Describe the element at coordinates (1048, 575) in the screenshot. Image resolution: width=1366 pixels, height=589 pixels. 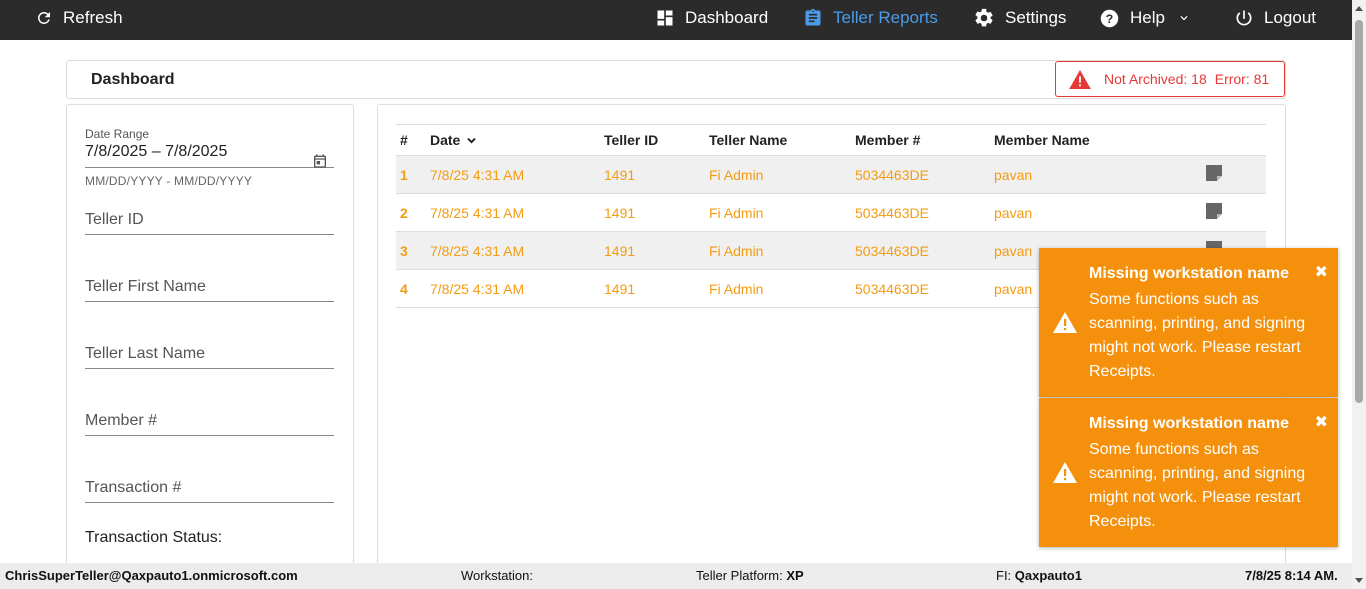
I see `footer-fi-value: Qaxpauto1` at that location.